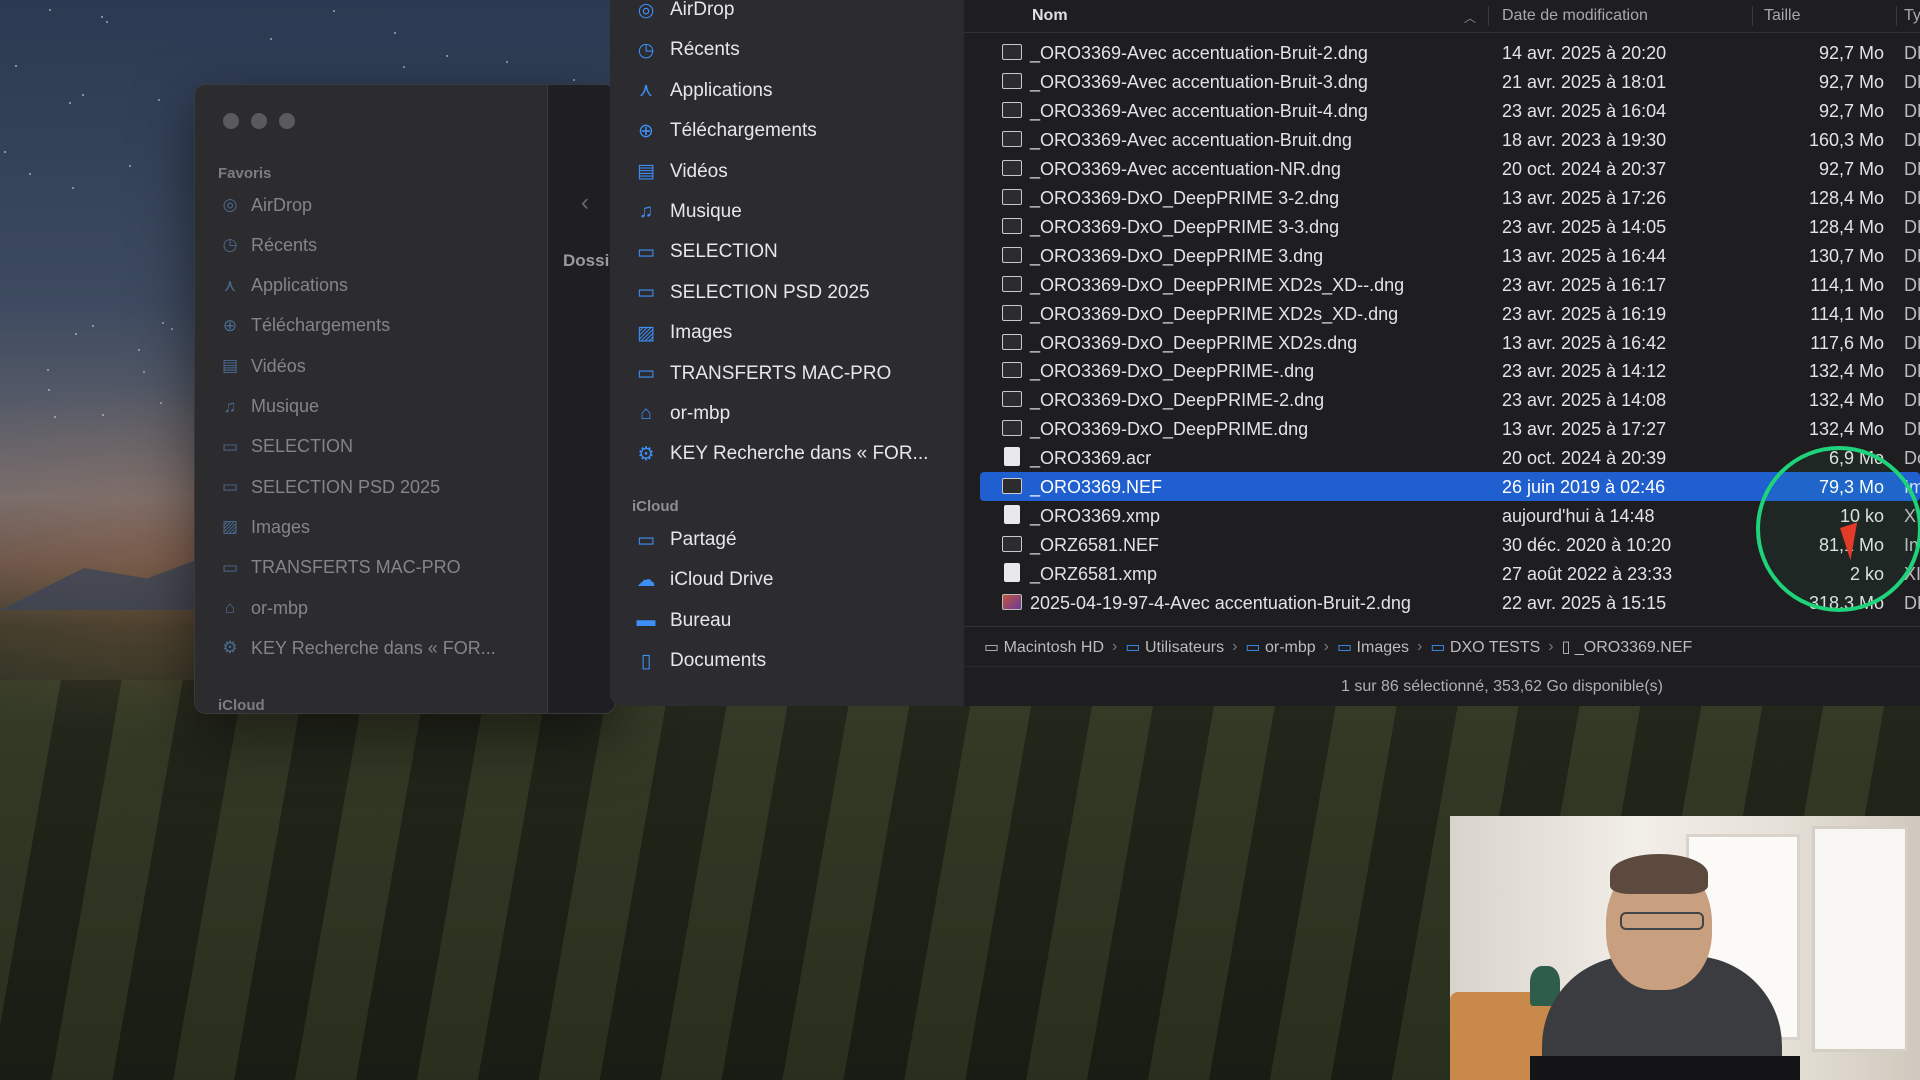 The width and height of the screenshot is (1920, 1080). I want to click on file-date: 23 avr. 2025 à 14:05, so click(1584, 226).